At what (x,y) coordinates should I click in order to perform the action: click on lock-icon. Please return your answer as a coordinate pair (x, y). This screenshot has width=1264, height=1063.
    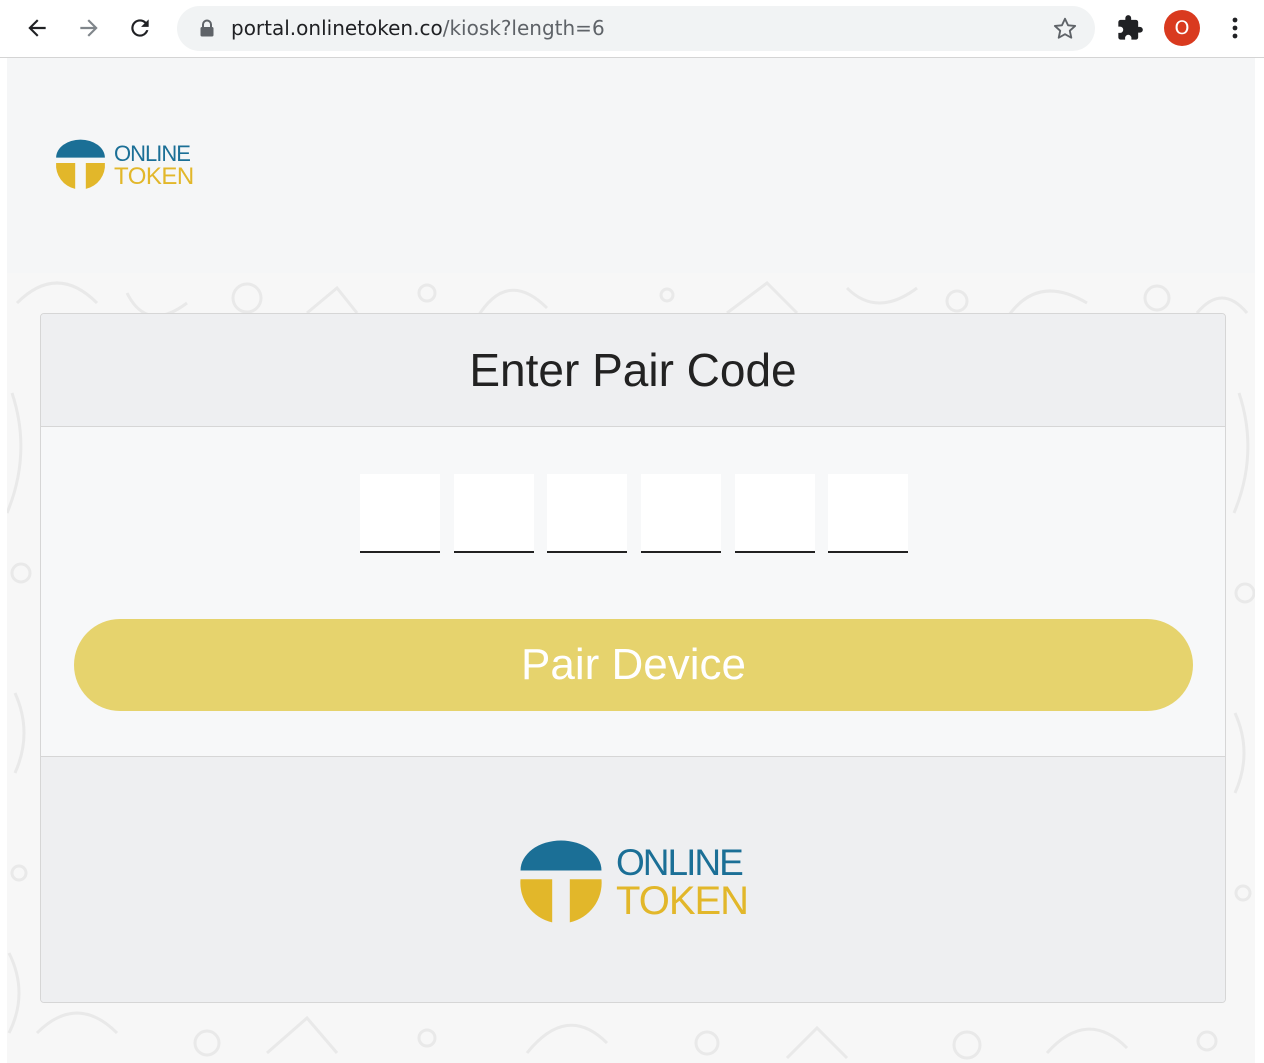
    Looking at the image, I should click on (207, 28).